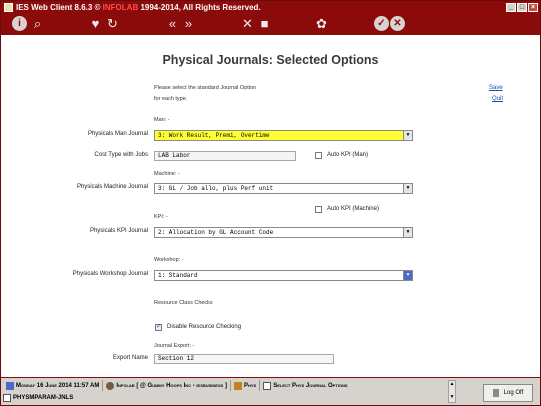  Describe the element at coordinates (513, 393) in the screenshot. I see `log-off-label: Log Off` at that location.